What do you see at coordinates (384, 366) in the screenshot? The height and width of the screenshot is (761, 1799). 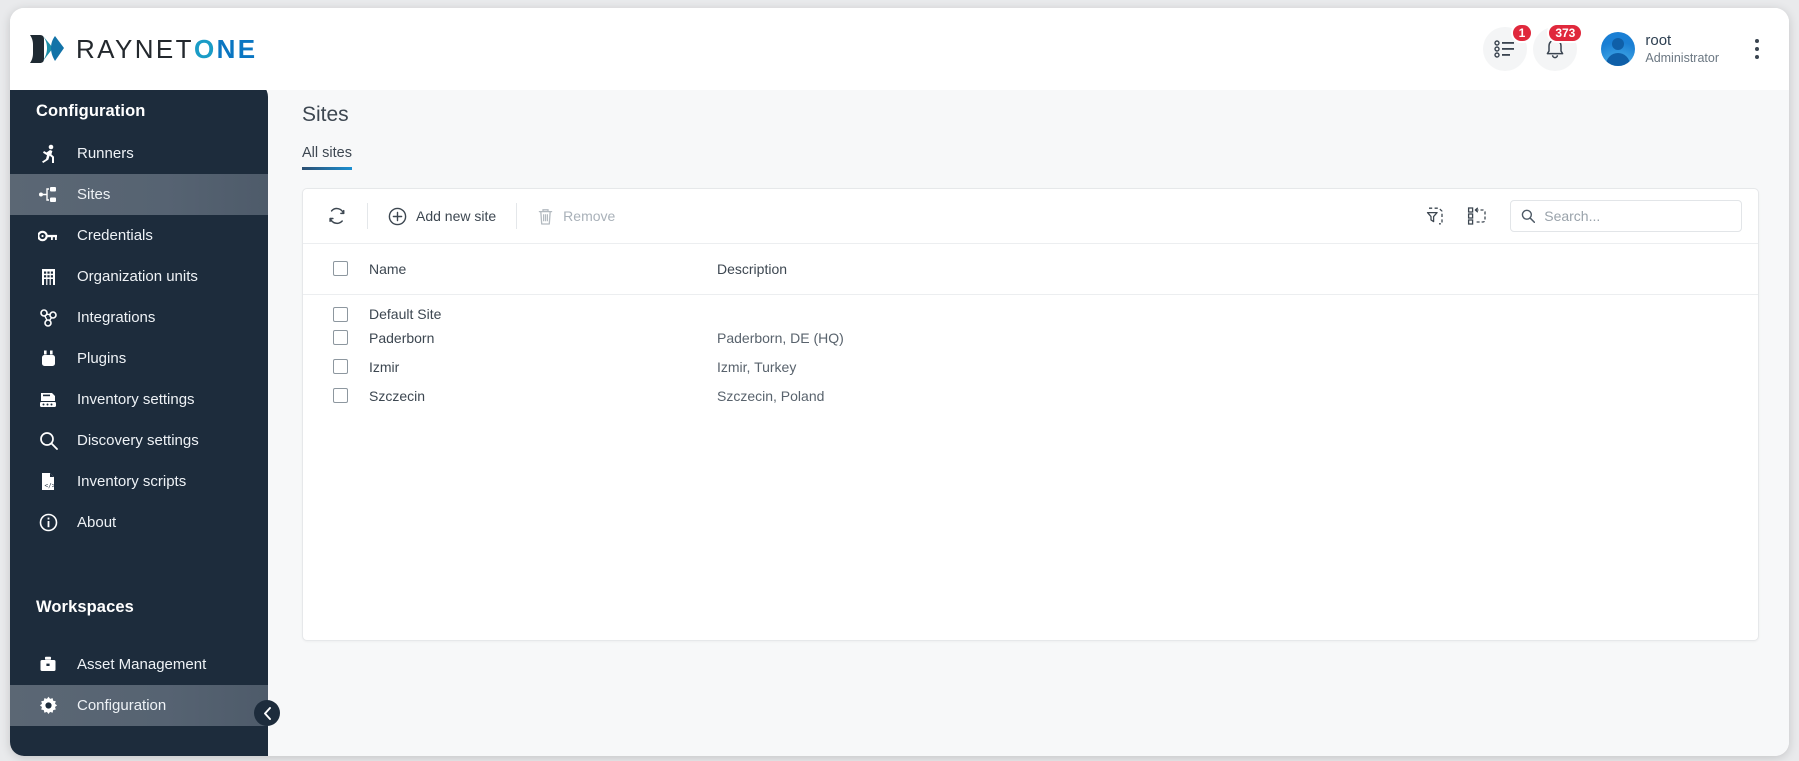 I see `row-name: Izmir` at bounding box center [384, 366].